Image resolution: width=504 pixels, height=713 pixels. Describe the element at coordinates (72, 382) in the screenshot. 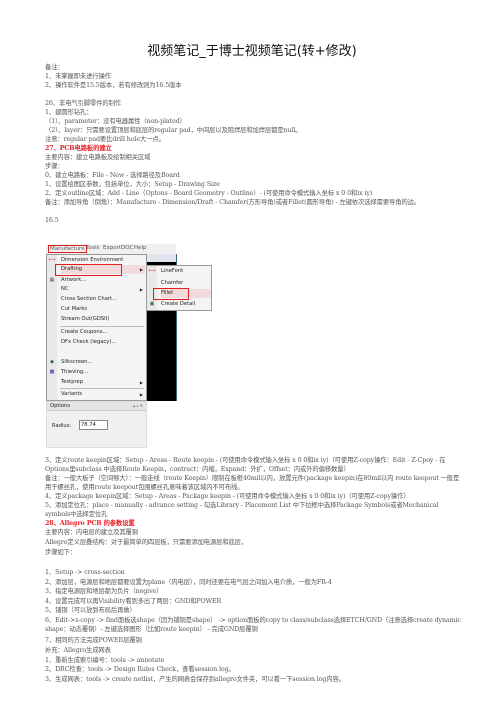

I see `menu-item-label: Testprep` at that location.